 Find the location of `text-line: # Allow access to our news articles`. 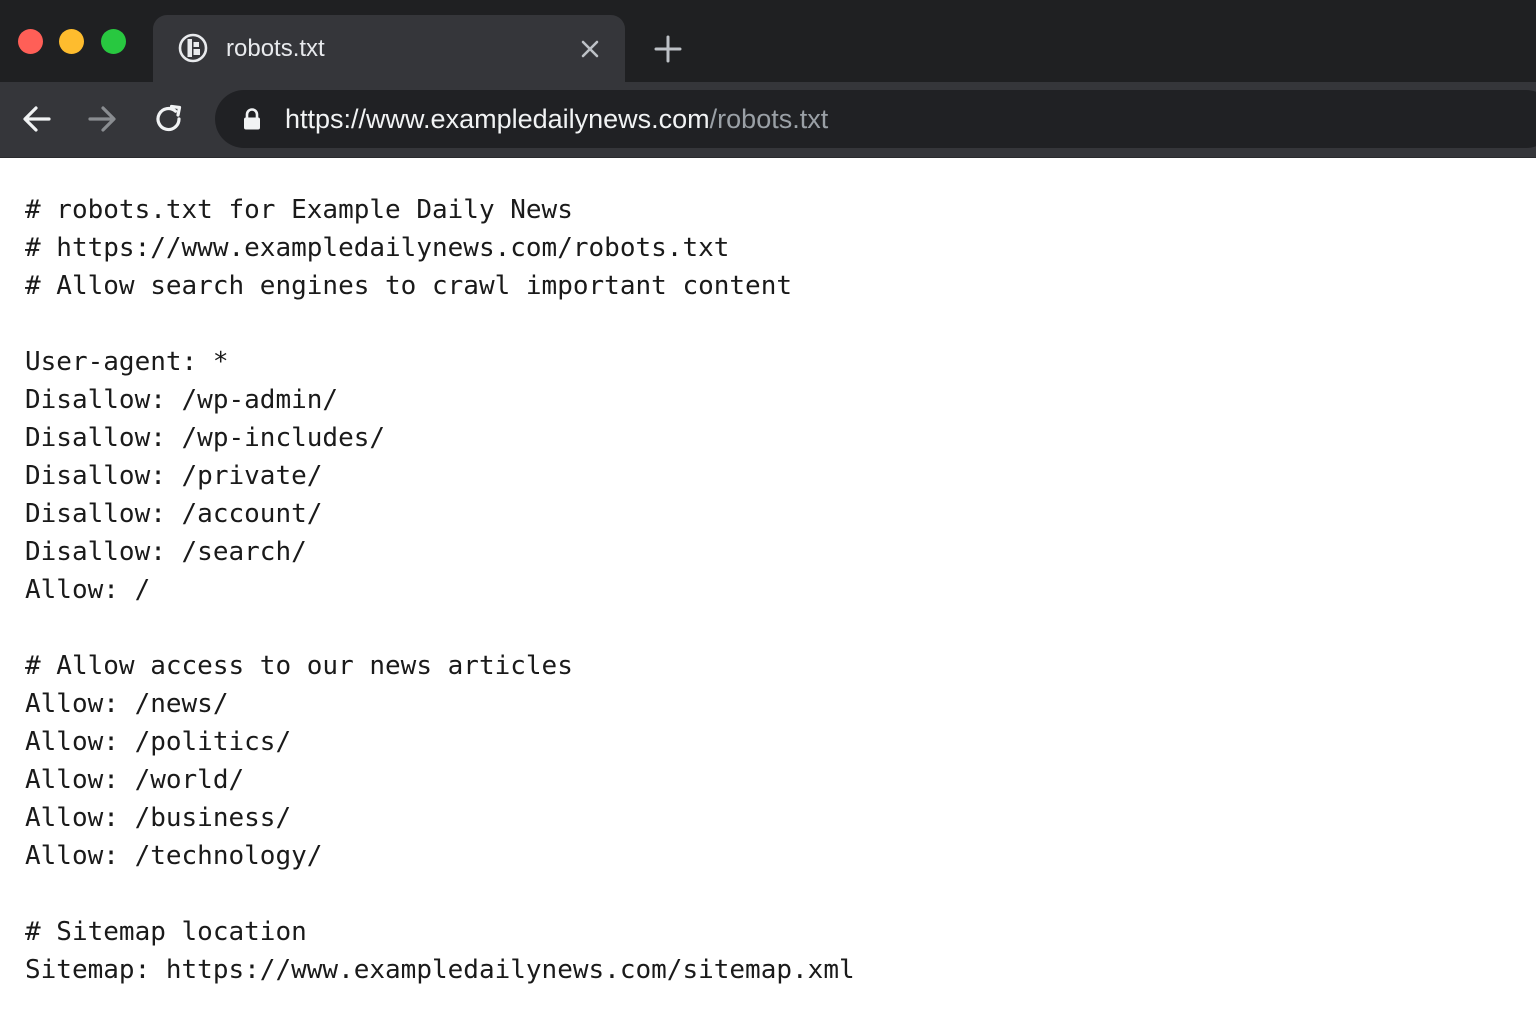

text-line: # Allow access to our news articles is located at coordinates (299, 666).